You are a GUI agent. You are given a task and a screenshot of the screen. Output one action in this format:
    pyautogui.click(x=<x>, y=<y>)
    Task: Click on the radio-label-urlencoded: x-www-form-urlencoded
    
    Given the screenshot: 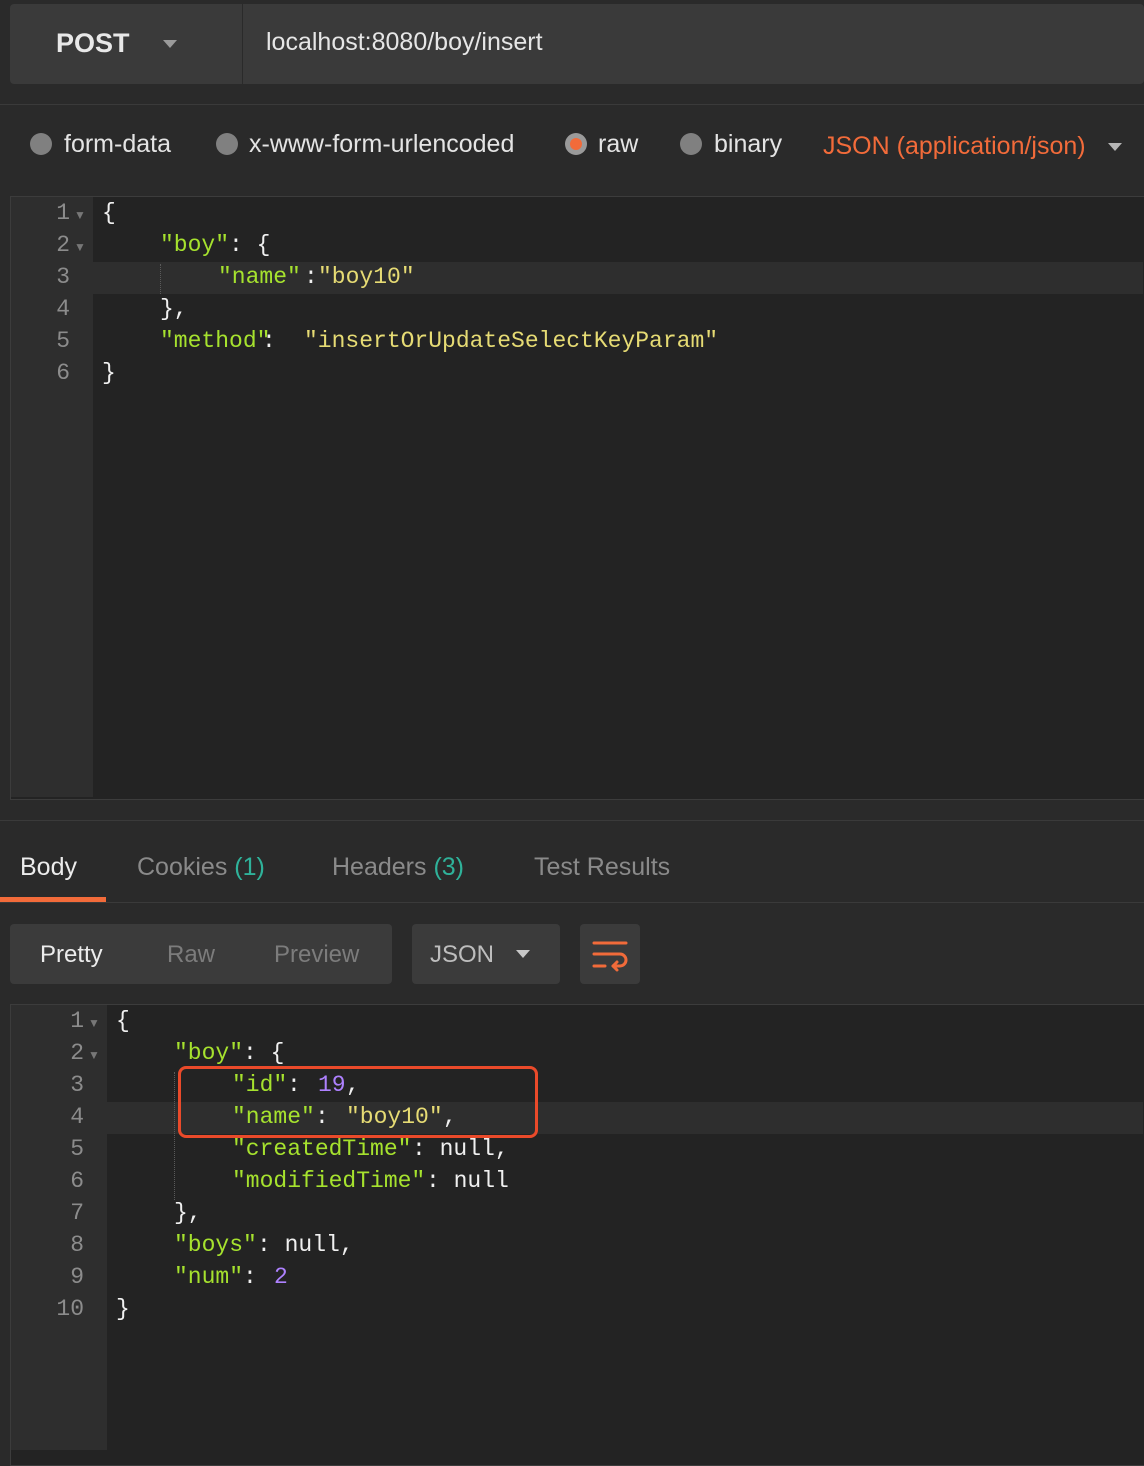 What is the action you would take?
    pyautogui.click(x=381, y=144)
    